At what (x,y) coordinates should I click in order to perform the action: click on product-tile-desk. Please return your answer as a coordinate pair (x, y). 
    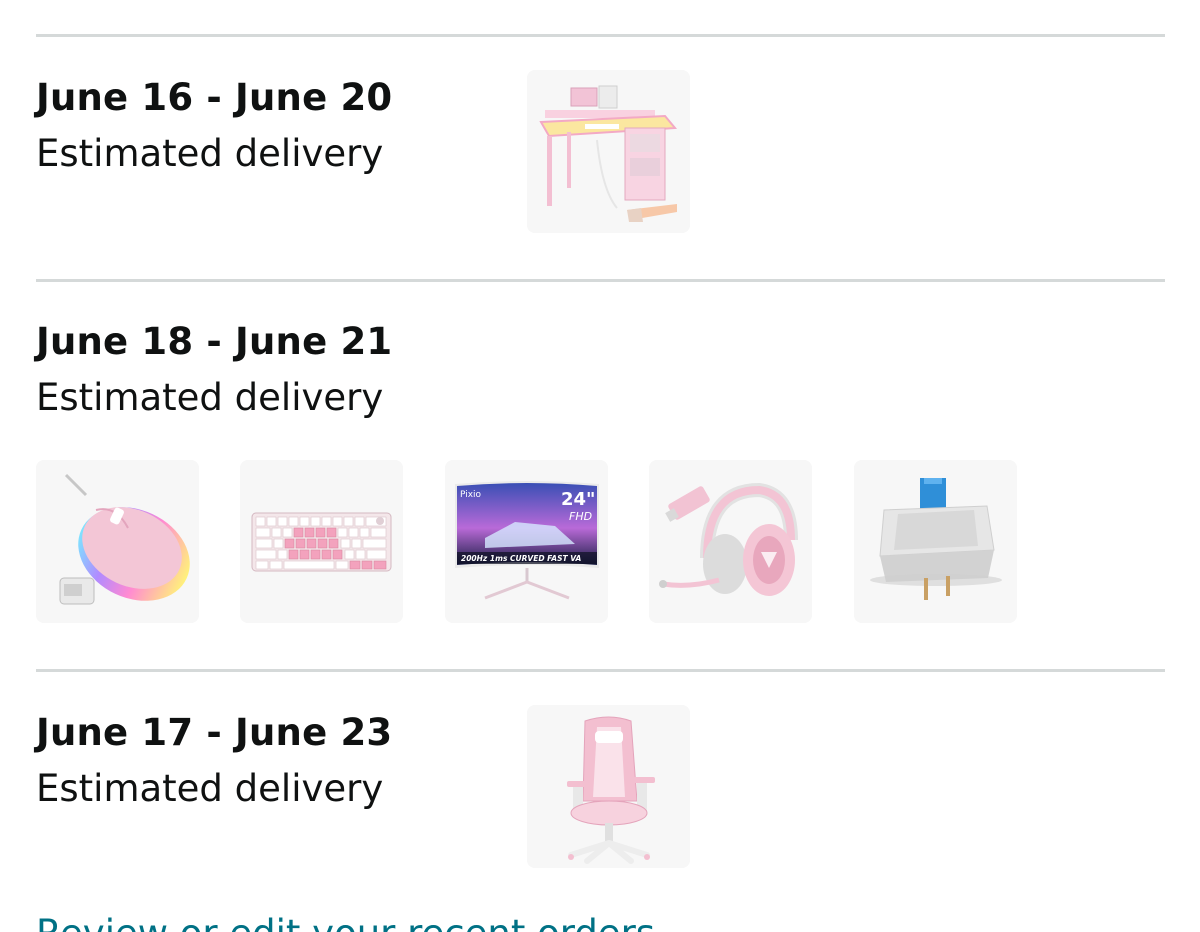
    Looking at the image, I should click on (608, 151).